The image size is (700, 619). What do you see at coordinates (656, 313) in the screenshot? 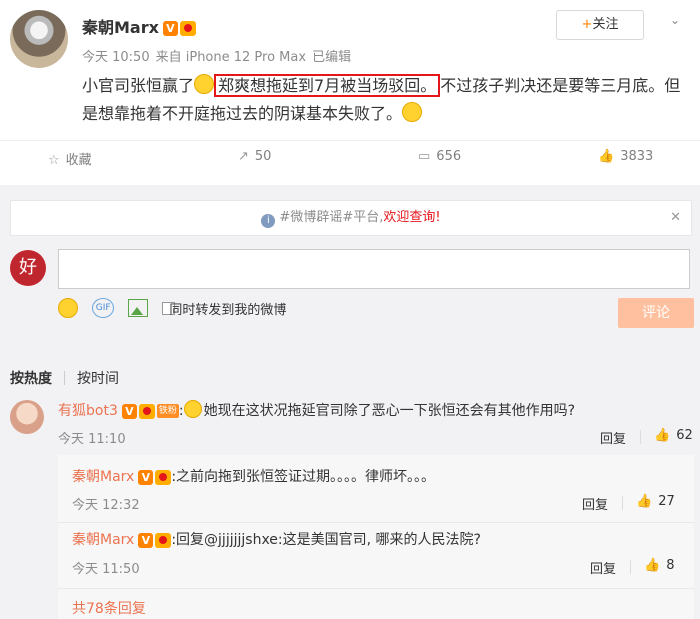
I see `submit-comment-button: 评论` at bounding box center [656, 313].